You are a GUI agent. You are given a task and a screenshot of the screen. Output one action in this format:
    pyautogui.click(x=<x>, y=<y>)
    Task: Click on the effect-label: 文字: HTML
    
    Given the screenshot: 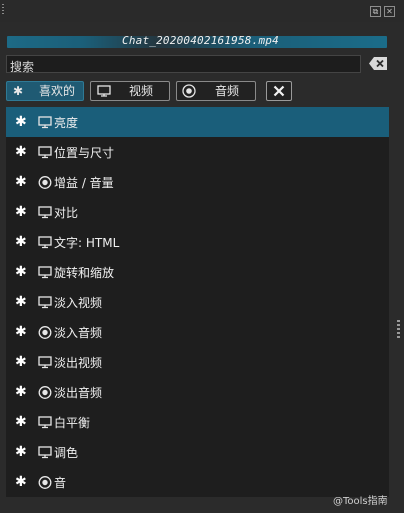 What is the action you would take?
    pyautogui.click(x=87, y=243)
    